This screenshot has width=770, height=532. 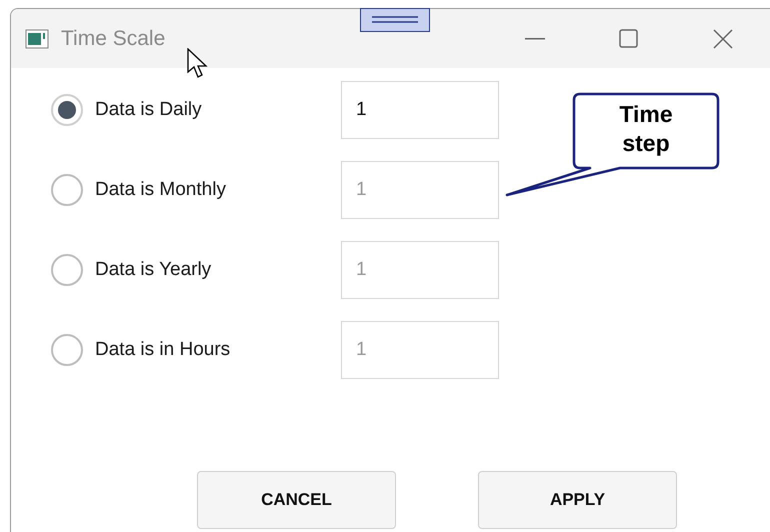 I want to click on minimize-icon, so click(x=535, y=39).